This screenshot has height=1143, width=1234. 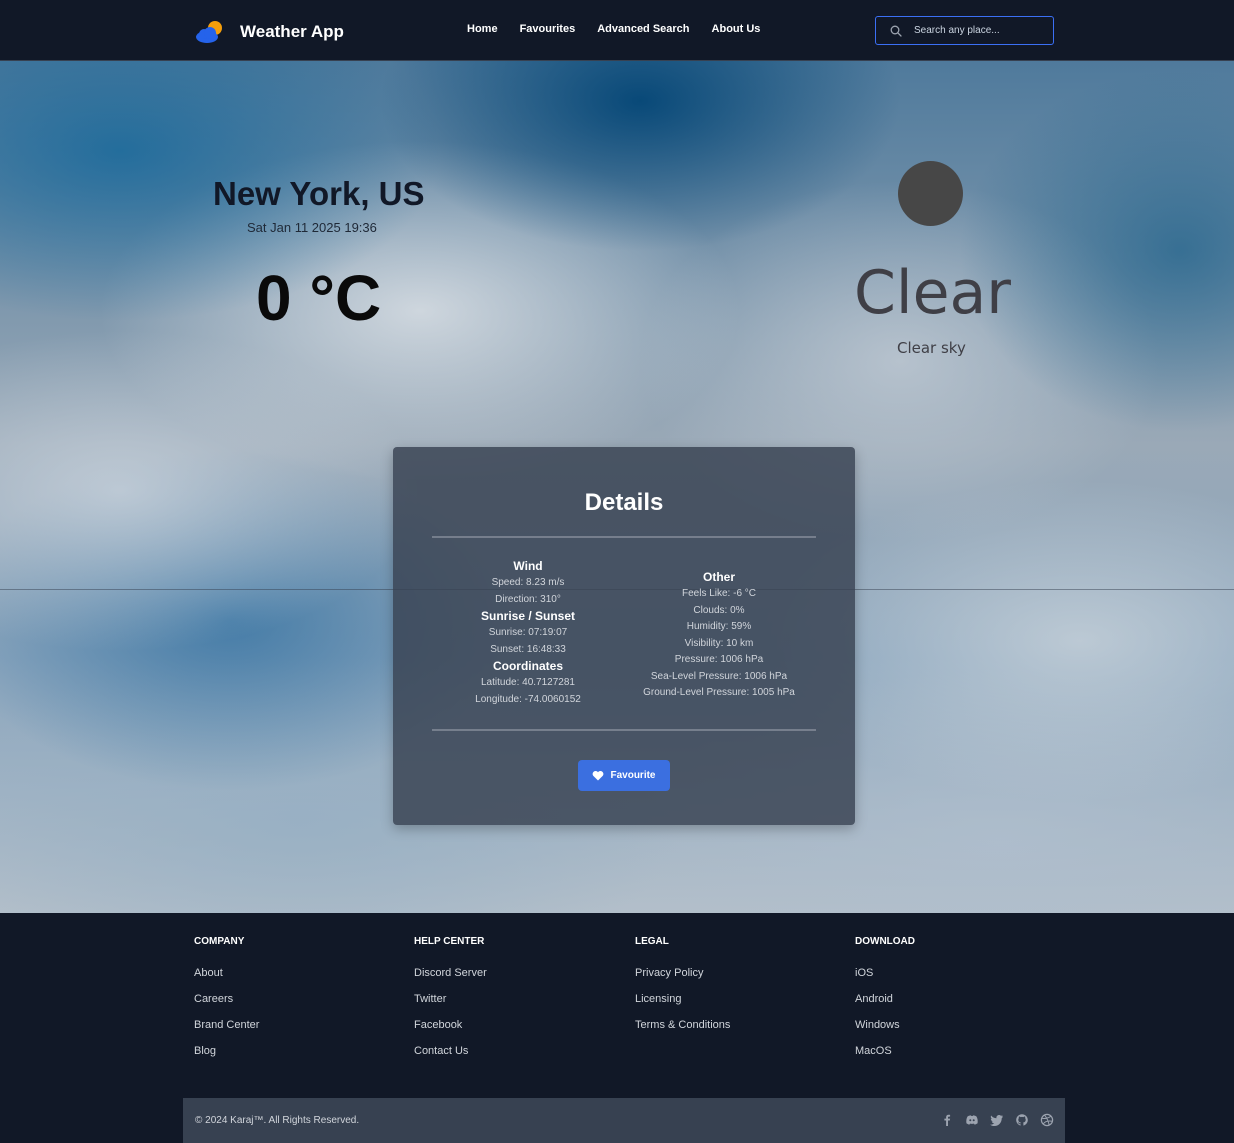 I want to click on feels-like: Feels Like: -6 °C, so click(x=719, y=593).